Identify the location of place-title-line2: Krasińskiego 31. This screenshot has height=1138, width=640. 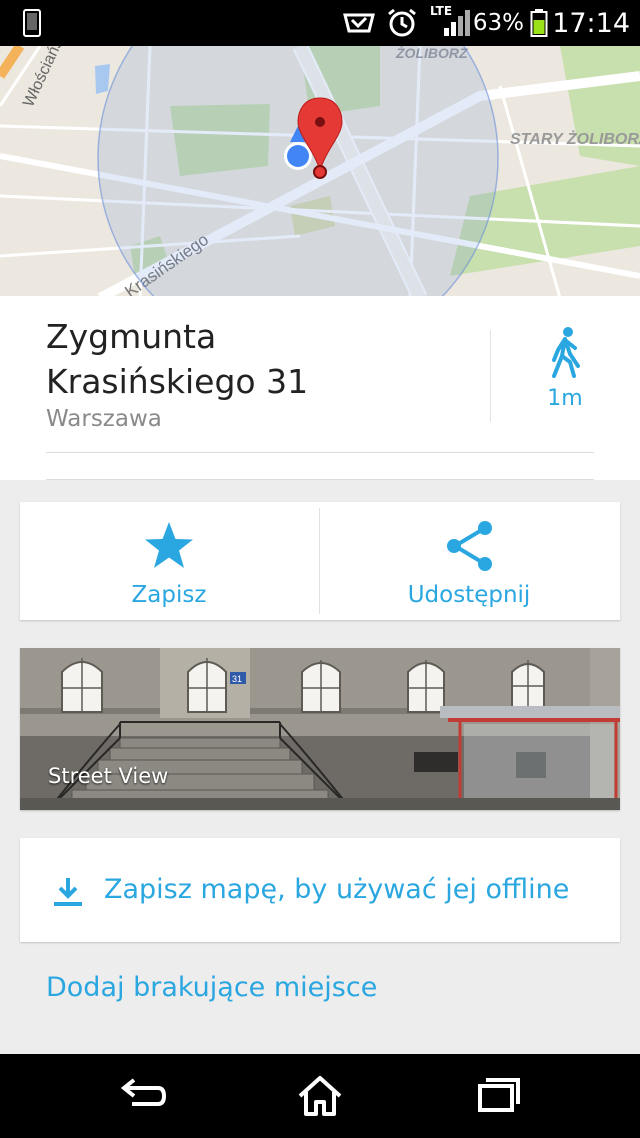
(177, 381).